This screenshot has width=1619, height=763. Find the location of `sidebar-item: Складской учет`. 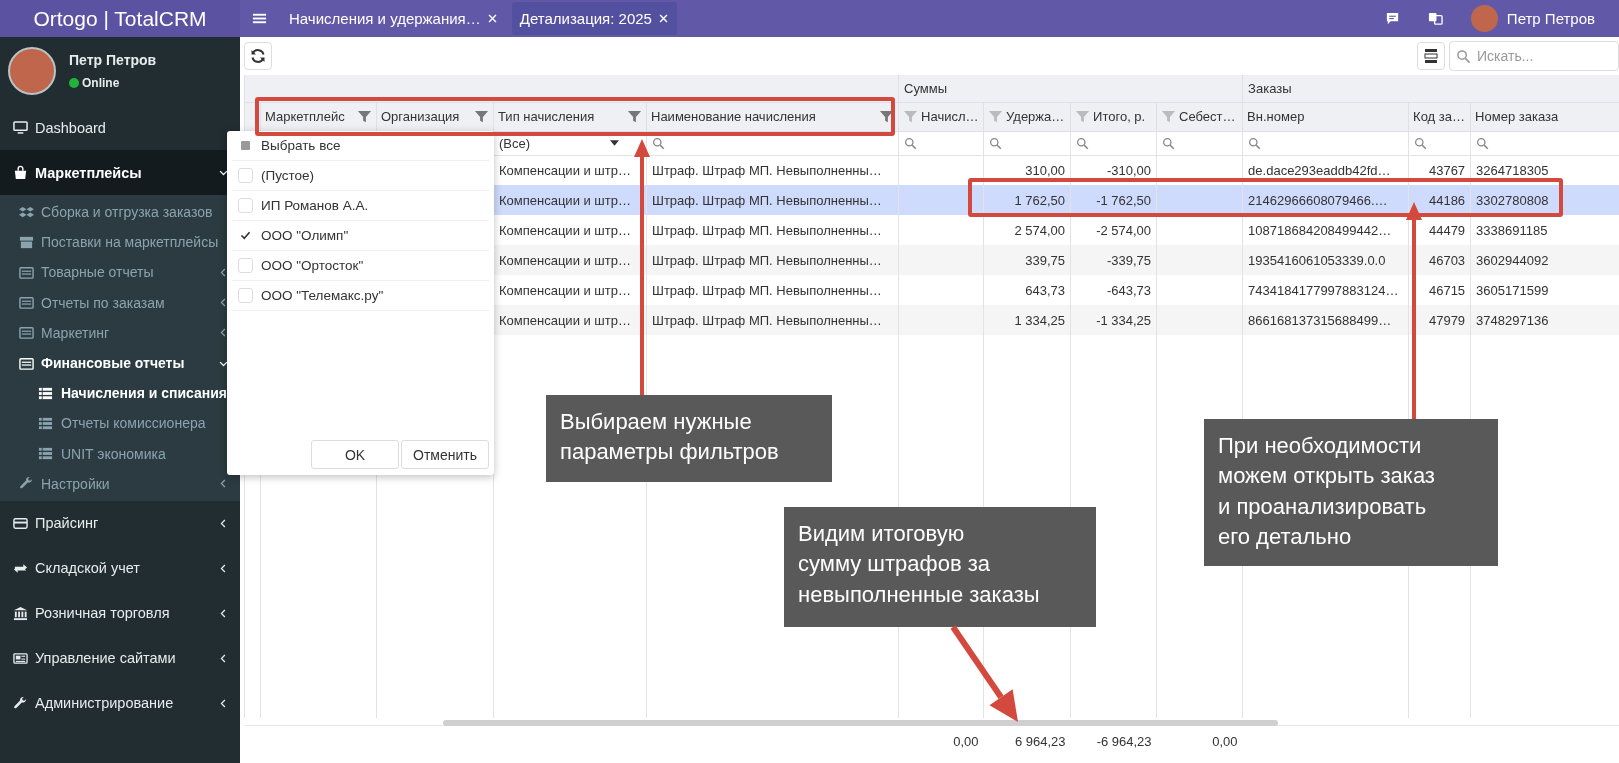

sidebar-item: Складской учет is located at coordinates (120, 568).